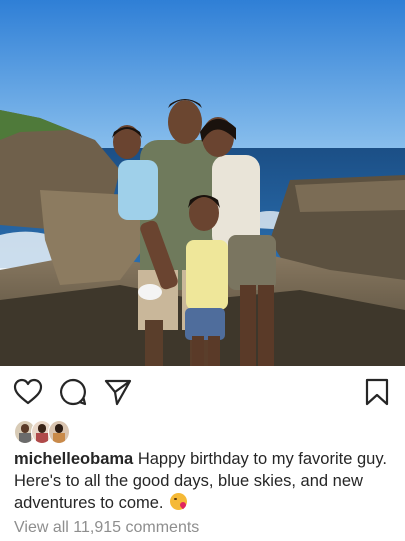 The width and height of the screenshot is (405, 541). What do you see at coordinates (44, 432) in the screenshot?
I see `liked-by-avatars` at bounding box center [44, 432].